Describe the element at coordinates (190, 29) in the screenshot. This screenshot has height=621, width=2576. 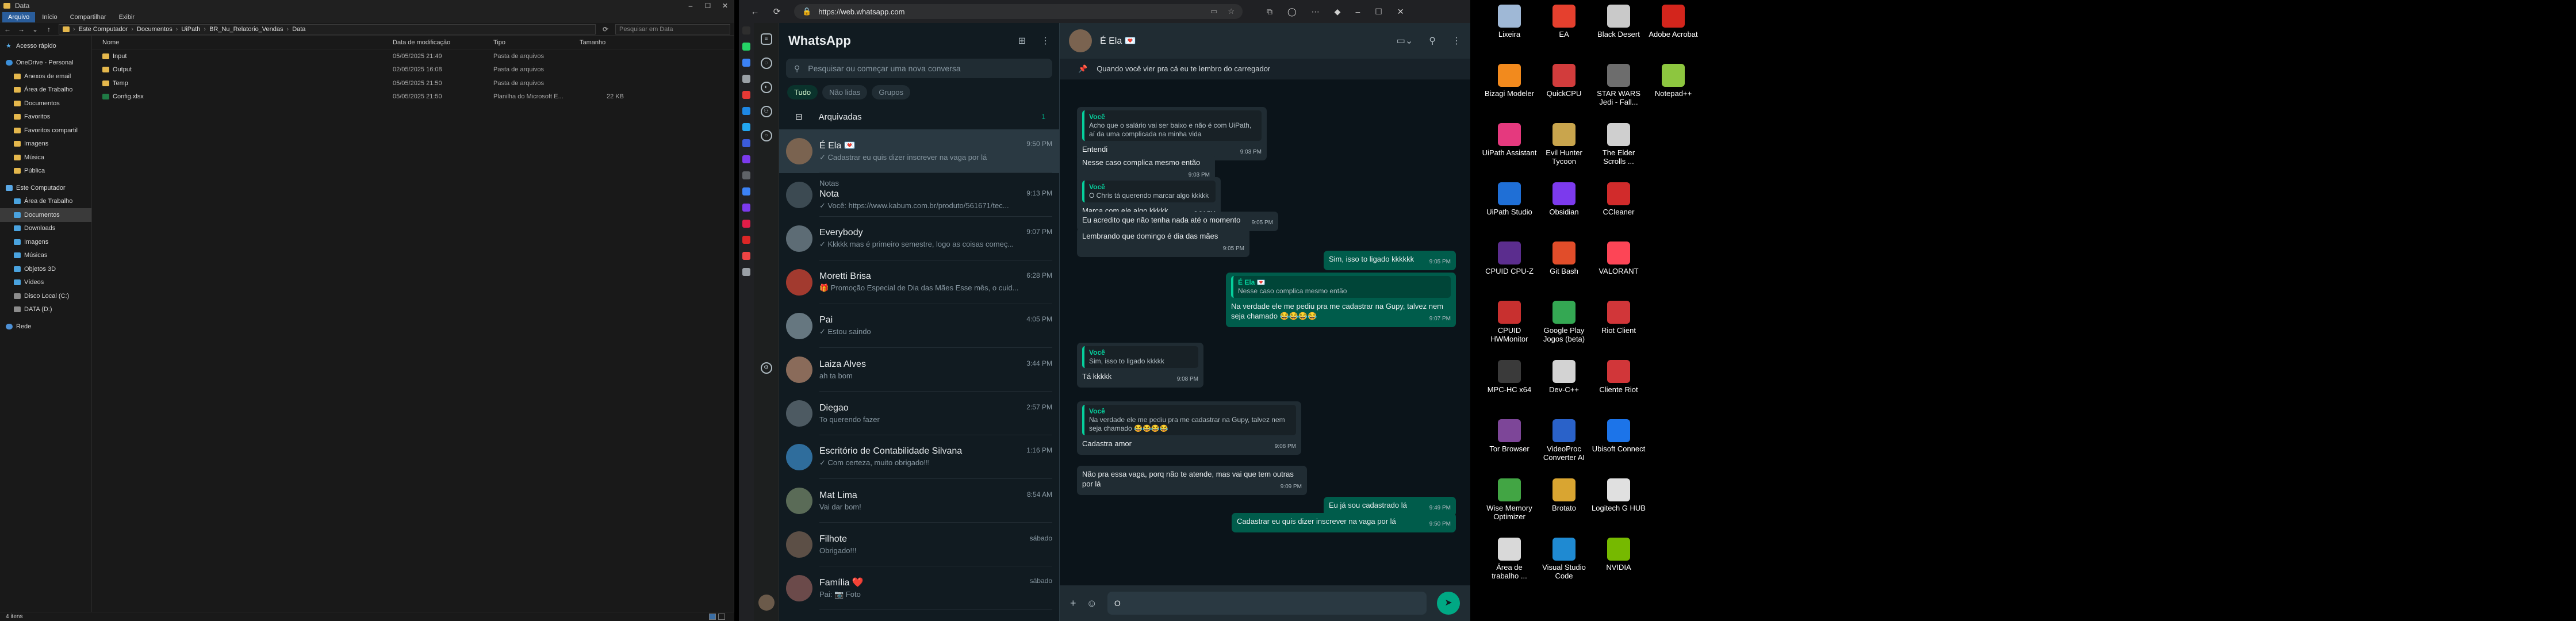
I see `breadcrumb-item: UiPath` at that location.